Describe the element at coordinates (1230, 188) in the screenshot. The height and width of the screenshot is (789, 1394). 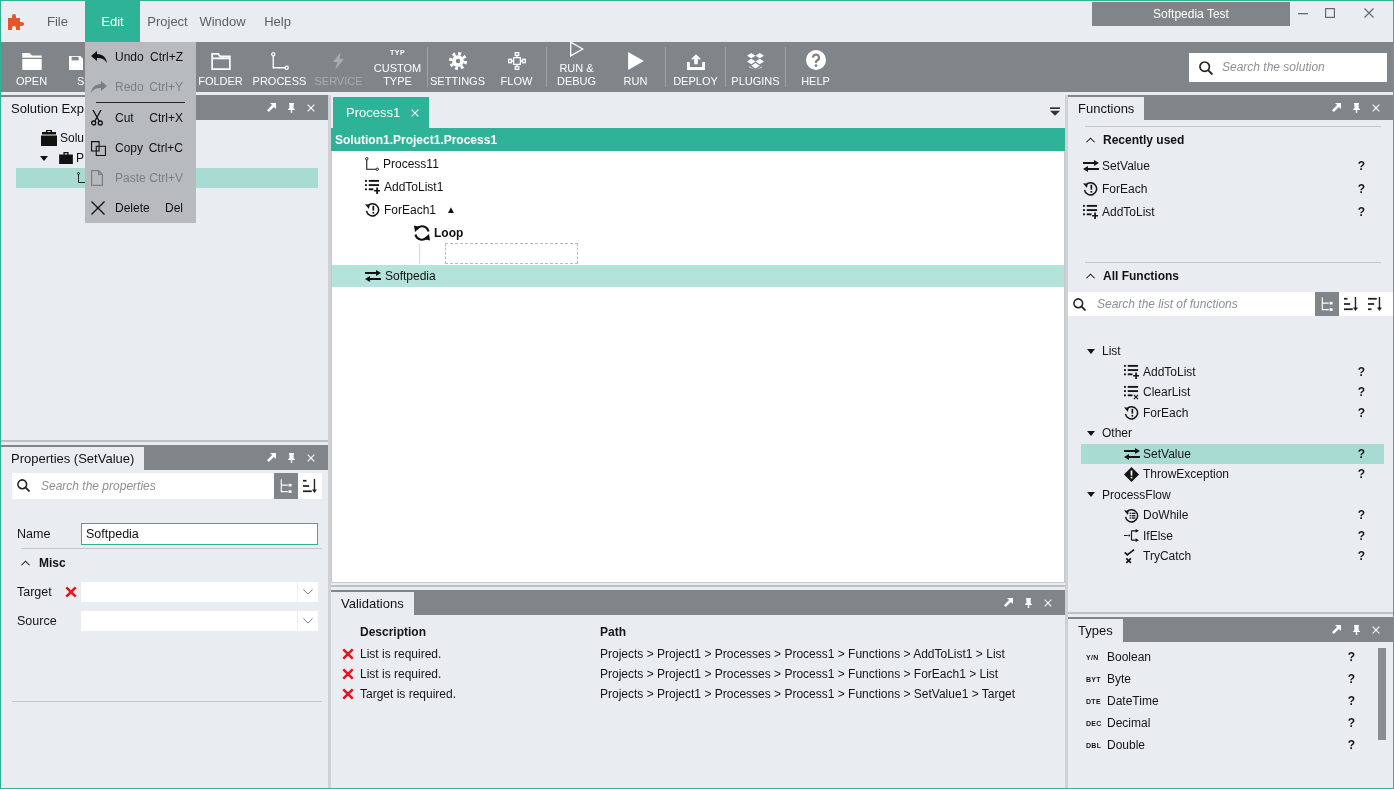
I see `function-item: ForEach ?` at that location.